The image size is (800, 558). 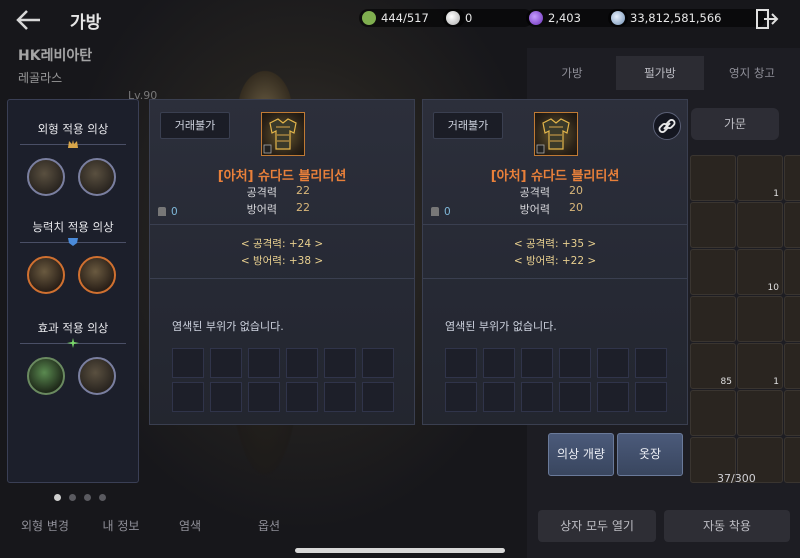 I want to click on silver-resource: 33,812,581,566, so click(x=687, y=18).